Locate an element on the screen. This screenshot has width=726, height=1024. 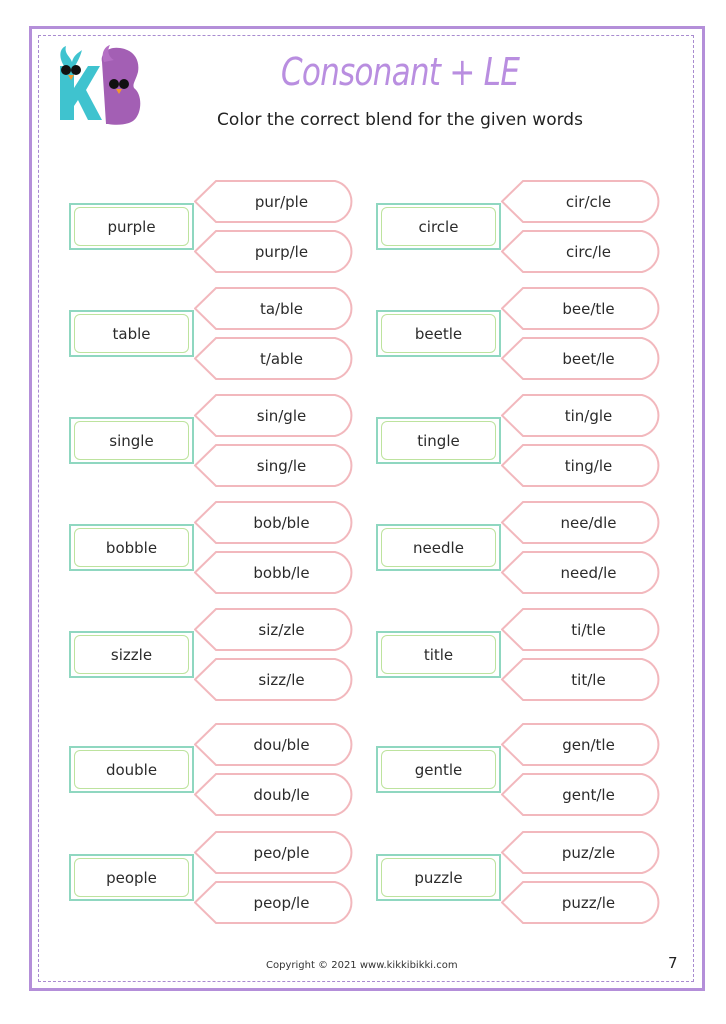
blend-option: doub/le is located at coordinates (275, 794).